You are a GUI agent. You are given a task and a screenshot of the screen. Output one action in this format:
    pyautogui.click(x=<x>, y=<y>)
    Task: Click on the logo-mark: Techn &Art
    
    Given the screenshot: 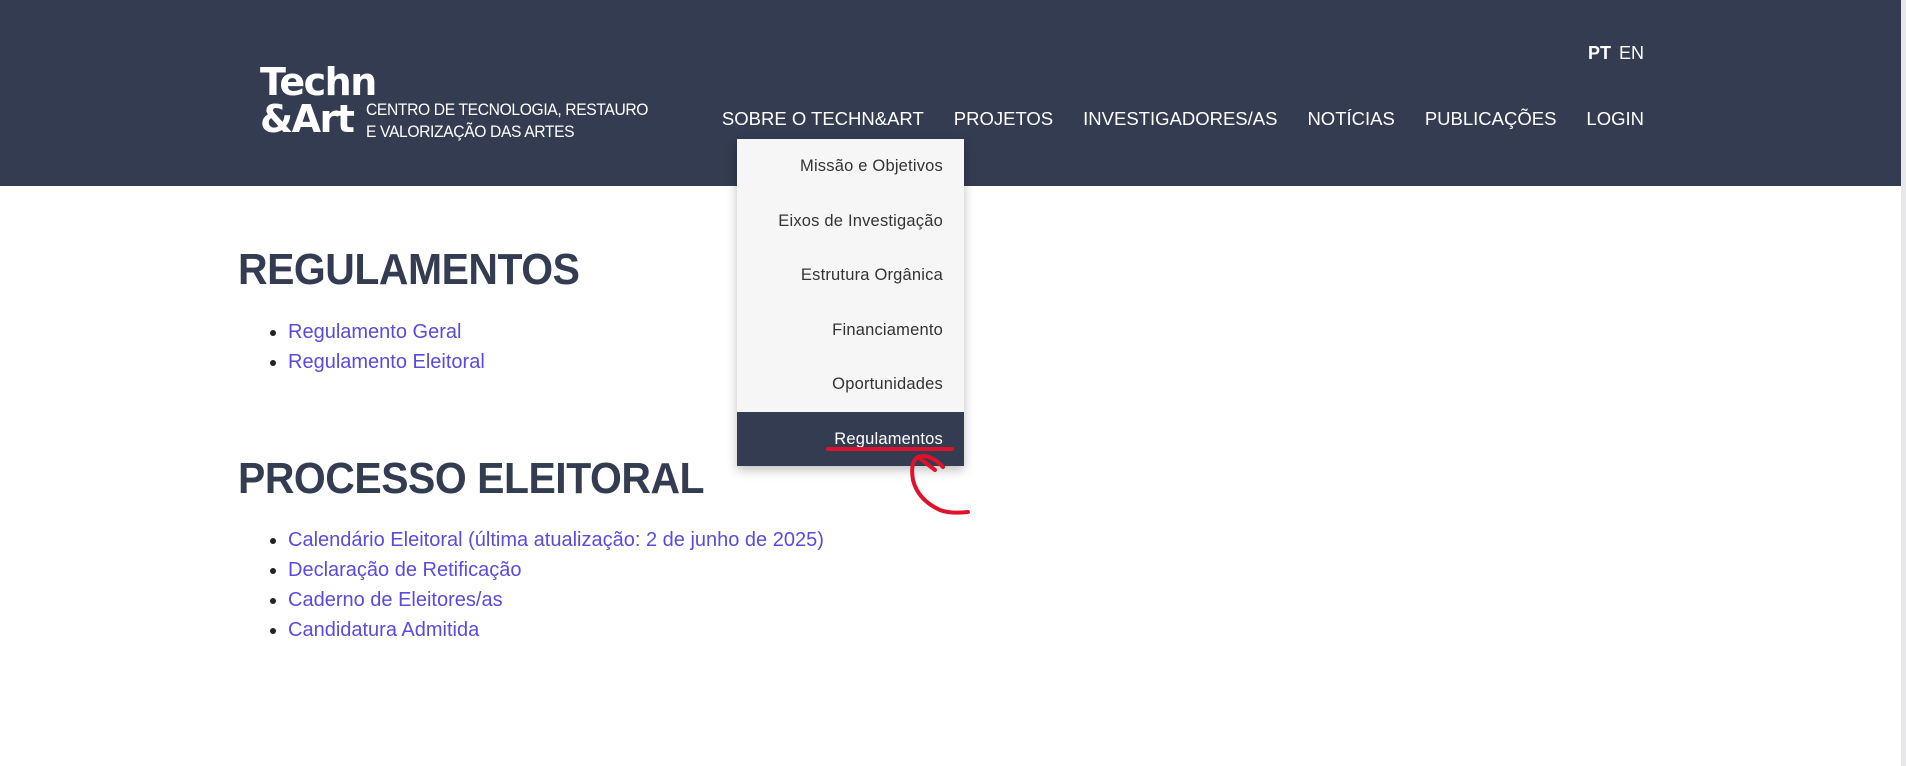 What is the action you would take?
    pyautogui.click(x=318, y=100)
    